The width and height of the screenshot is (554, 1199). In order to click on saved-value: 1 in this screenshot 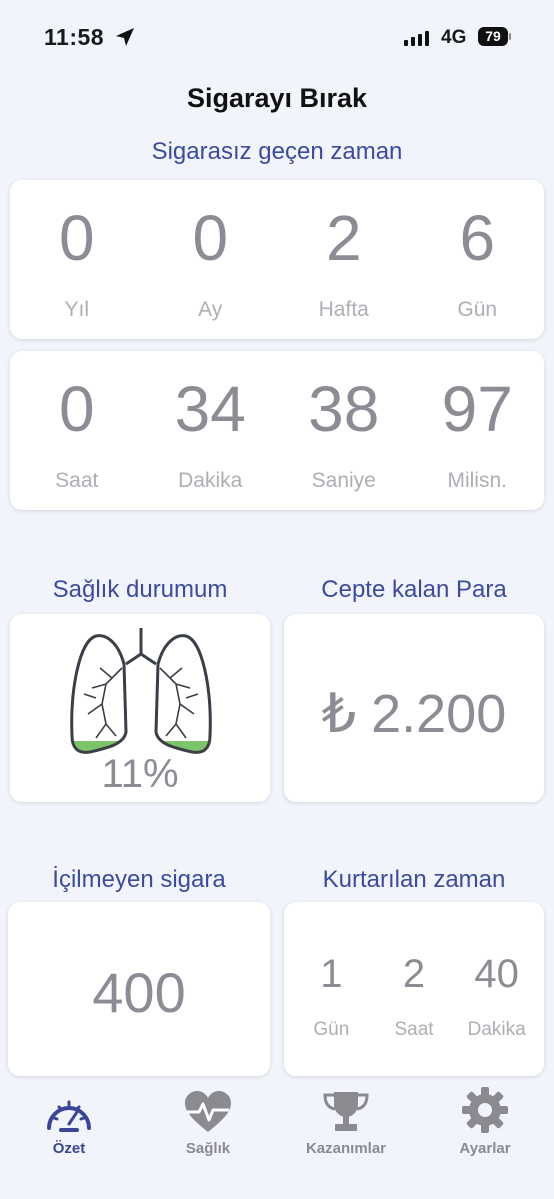, I will do `click(331, 974)`.